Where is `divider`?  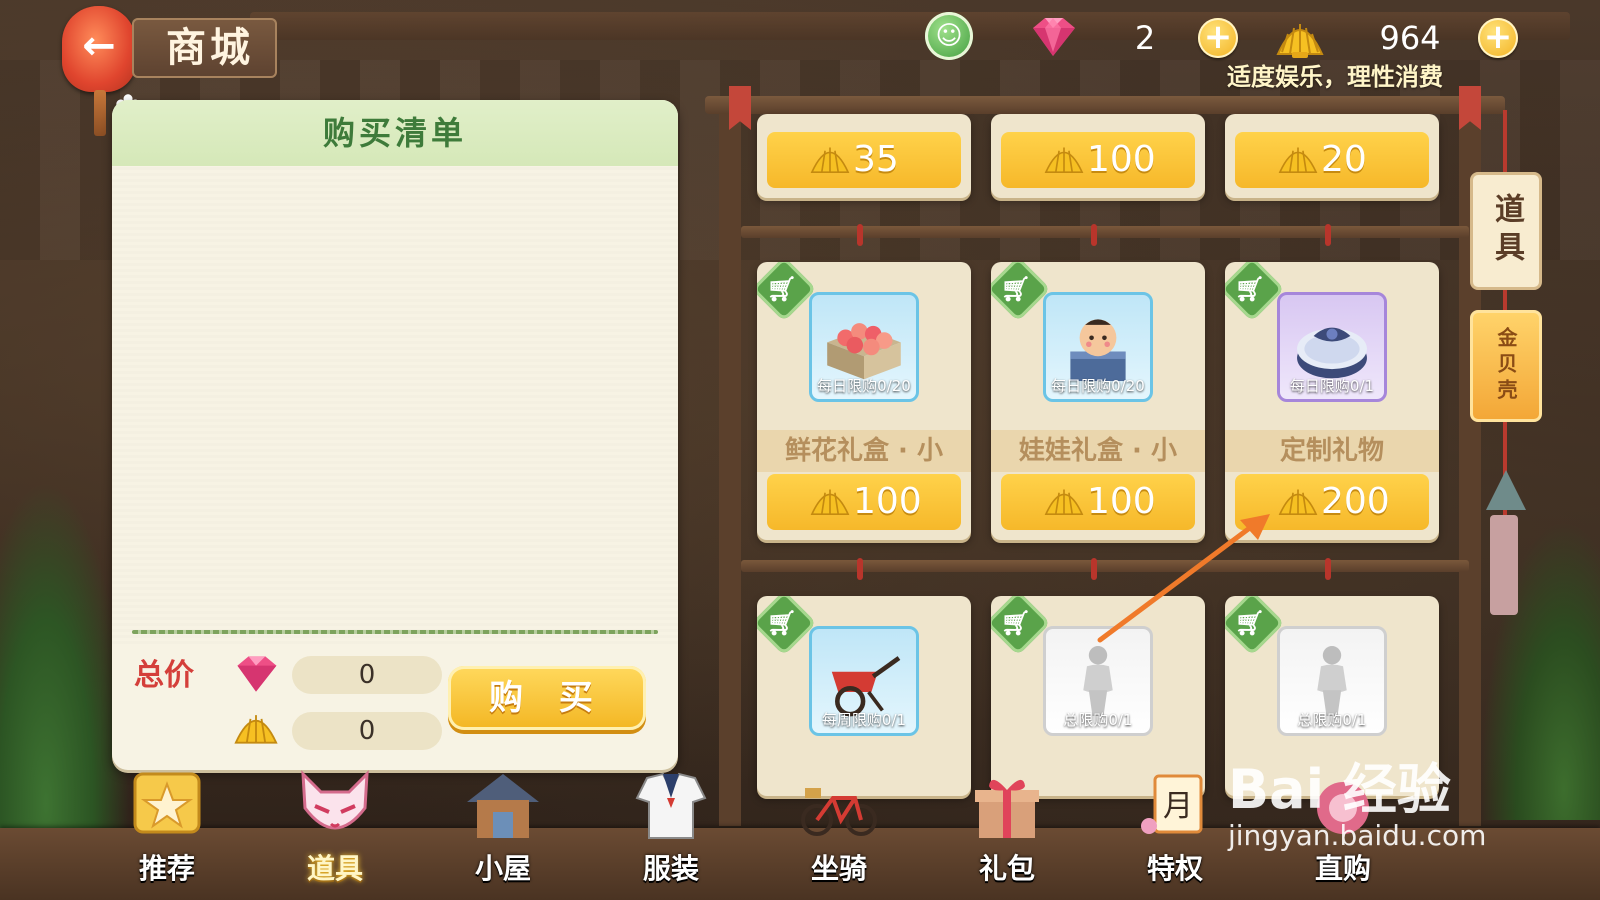
divider is located at coordinates (395, 632).